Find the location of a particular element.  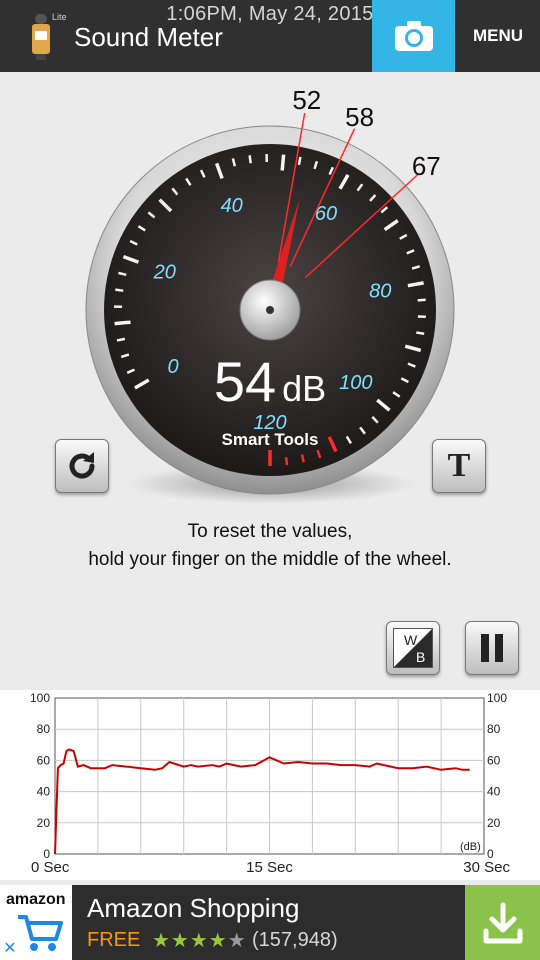

ad-rating-stars: ★★★★★ is located at coordinates (199, 940).